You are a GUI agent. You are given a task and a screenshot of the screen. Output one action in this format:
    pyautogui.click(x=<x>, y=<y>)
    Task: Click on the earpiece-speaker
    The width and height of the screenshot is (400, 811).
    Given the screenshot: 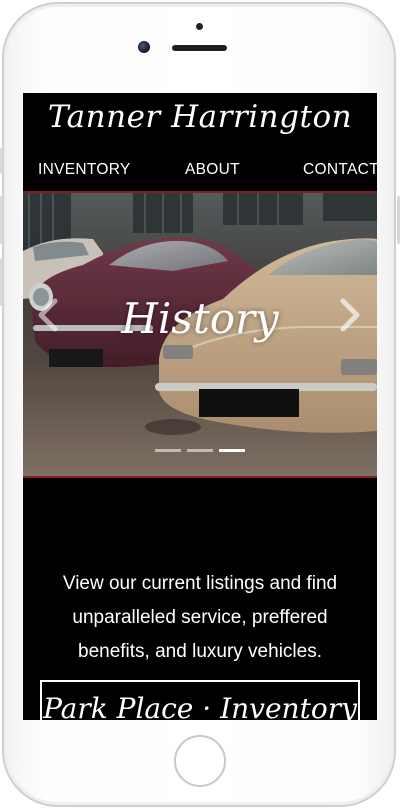 What is the action you would take?
    pyautogui.click(x=199, y=48)
    